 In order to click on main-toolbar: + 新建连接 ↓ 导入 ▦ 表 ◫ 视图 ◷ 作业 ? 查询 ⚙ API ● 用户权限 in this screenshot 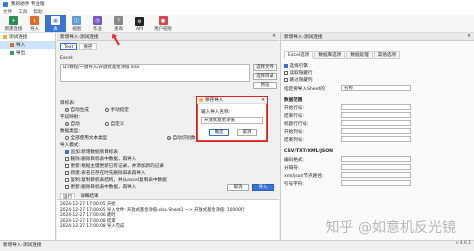, I will do `click(237, 24)`.